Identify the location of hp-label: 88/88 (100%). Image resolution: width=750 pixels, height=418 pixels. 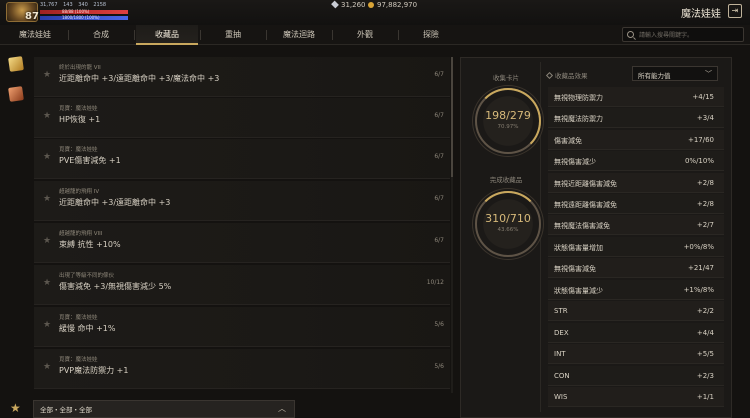
(76, 11).